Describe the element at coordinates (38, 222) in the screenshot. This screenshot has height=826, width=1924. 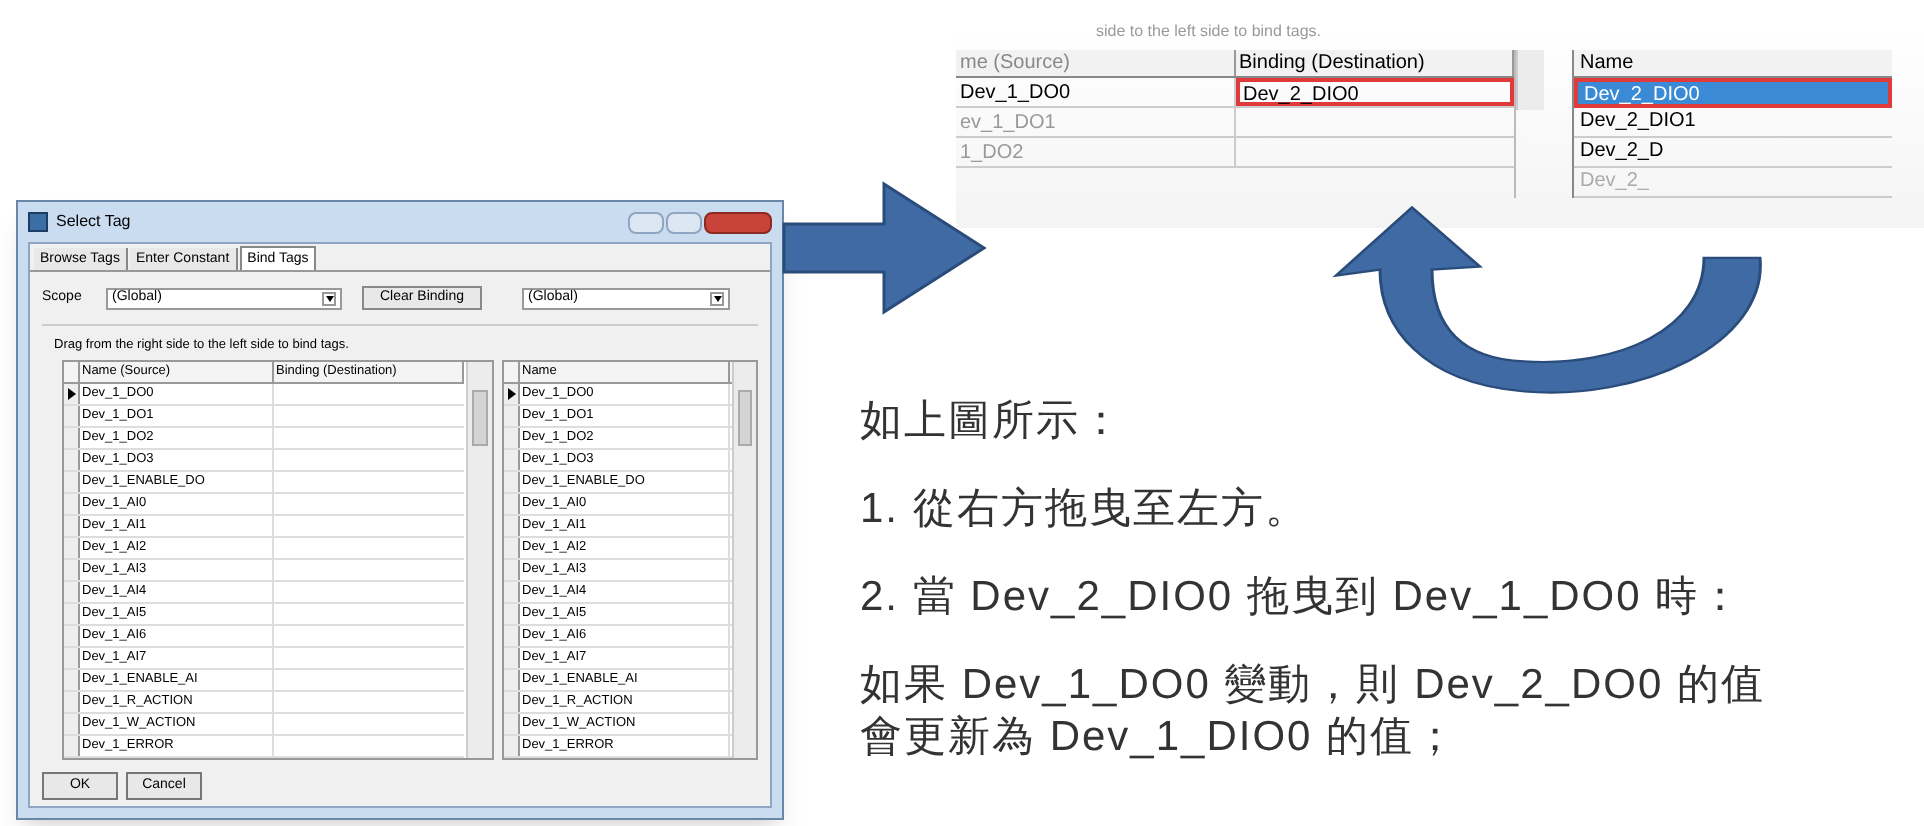
I see `app-icon` at that location.